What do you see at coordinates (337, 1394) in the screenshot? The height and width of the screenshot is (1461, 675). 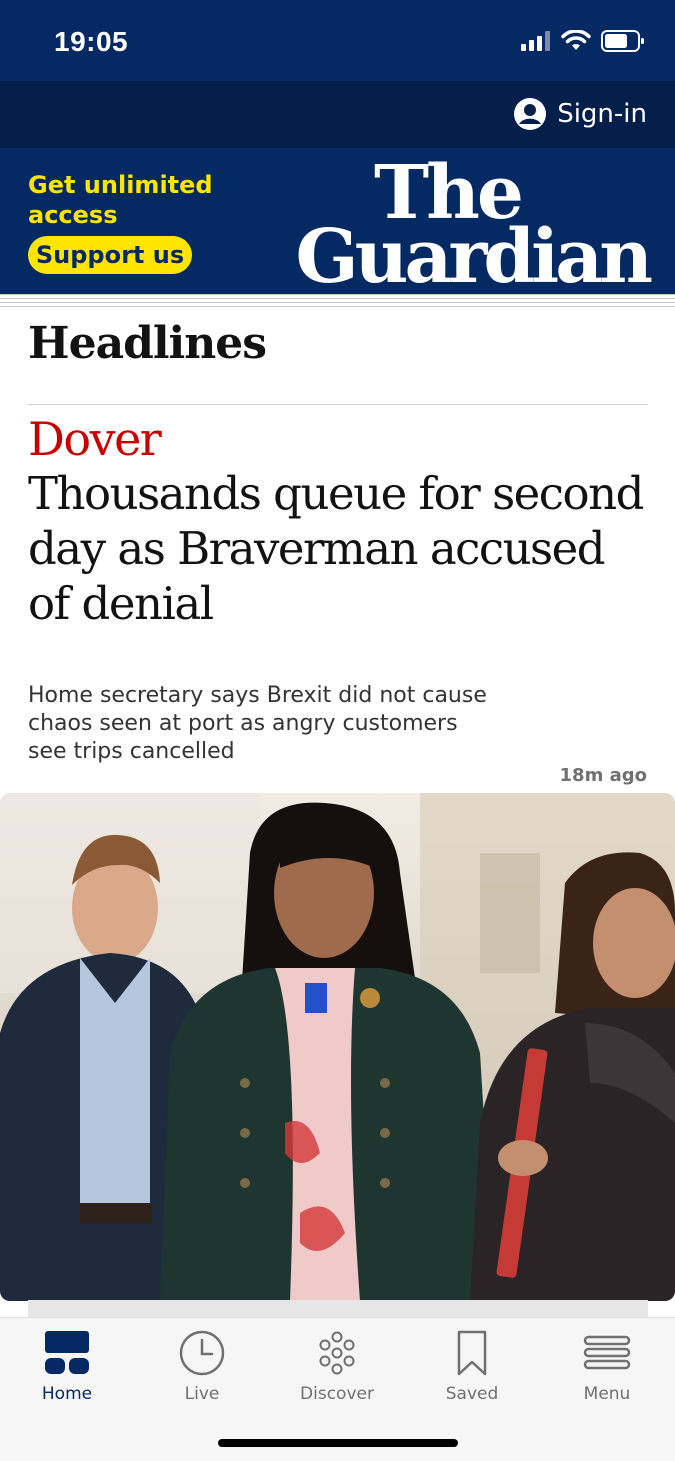 I see `nav-discover-label: Discover` at bounding box center [337, 1394].